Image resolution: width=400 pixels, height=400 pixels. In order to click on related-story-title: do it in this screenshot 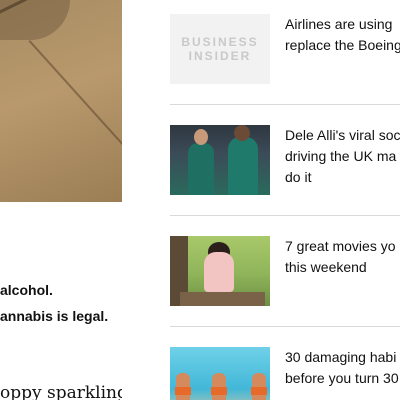, I will do `click(342, 177)`.